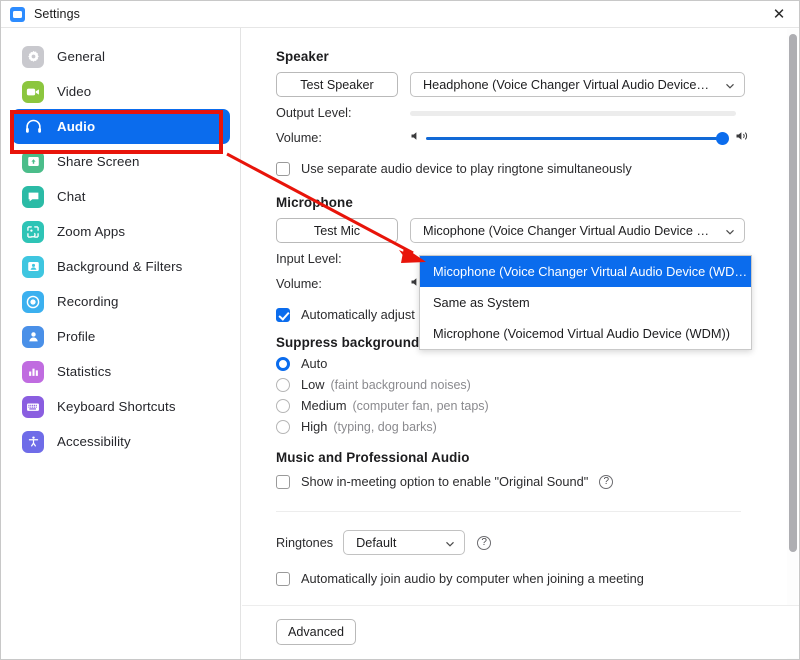 This screenshot has height=660, width=800. Describe the element at coordinates (88, 301) in the screenshot. I see `sidebar-item-label: Recording` at that location.